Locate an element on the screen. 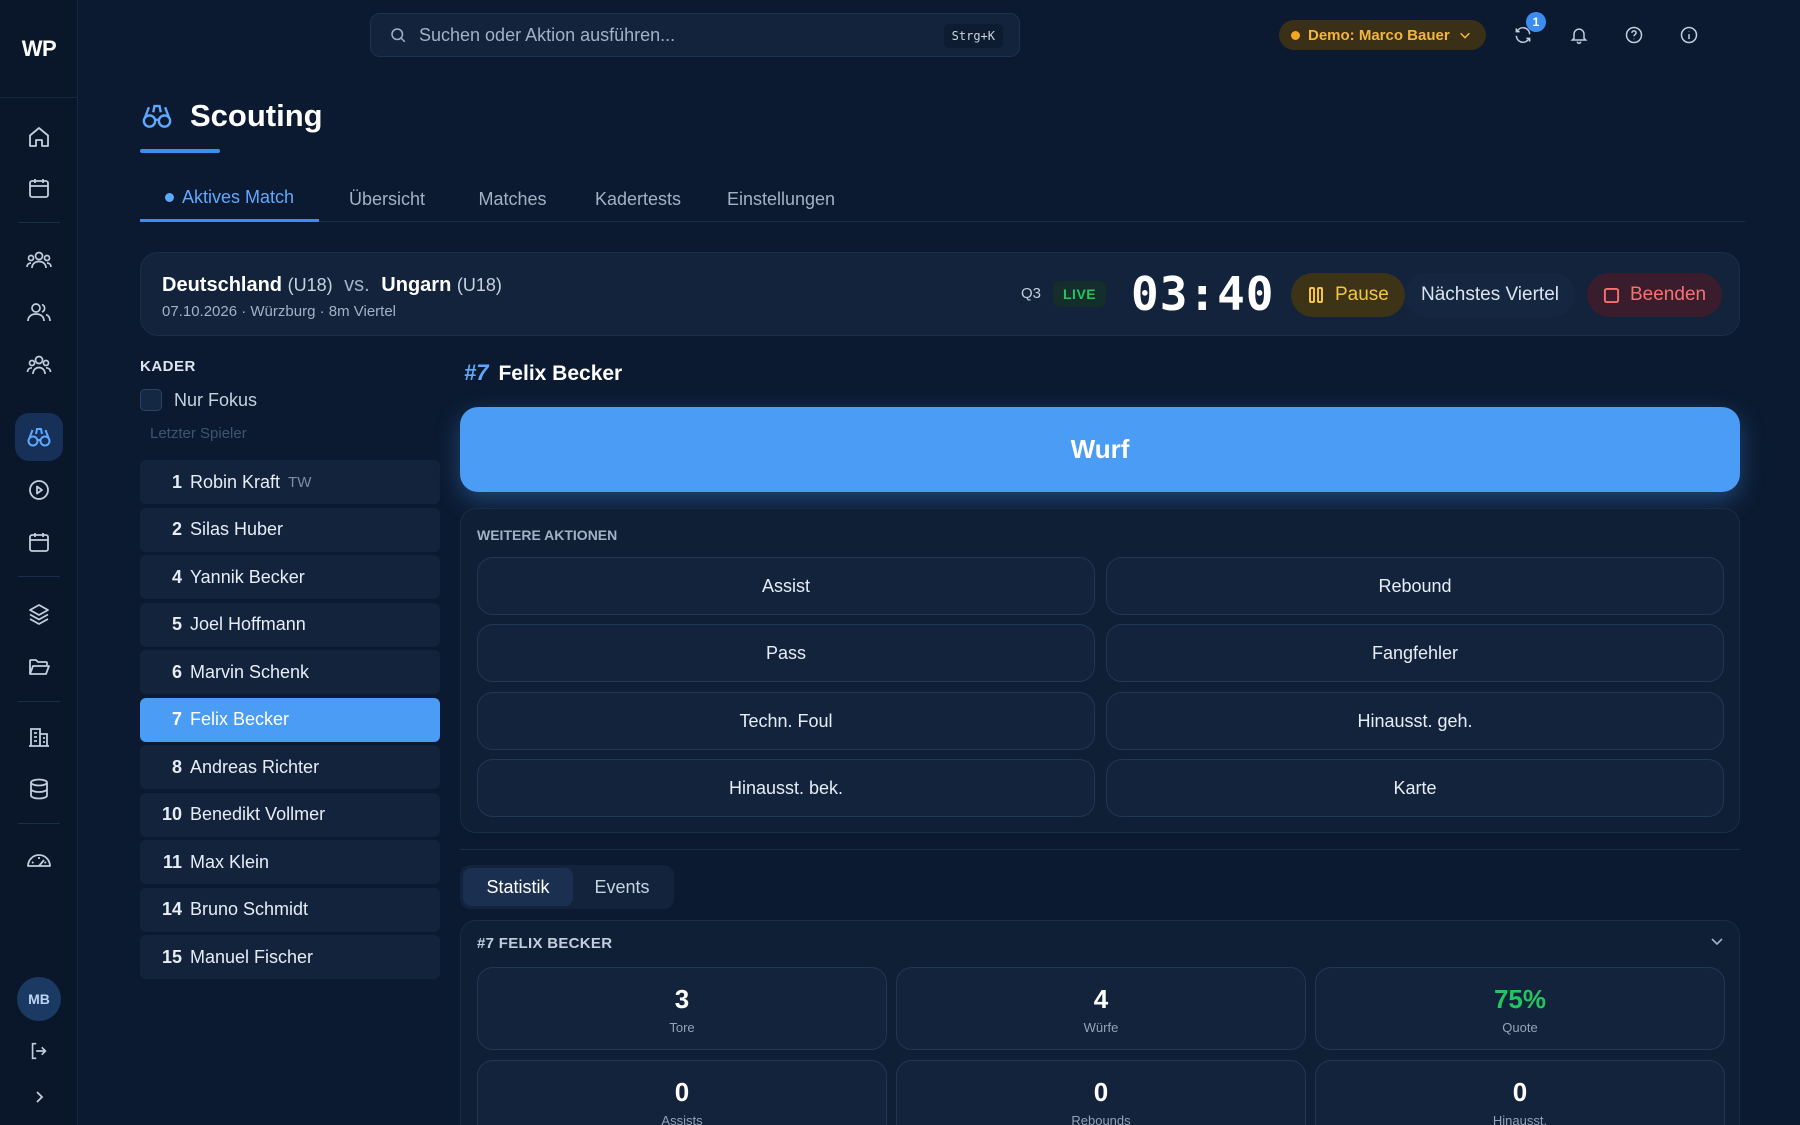 The height and width of the screenshot is (1125, 1800). tab-matches: Matches is located at coordinates (512, 199).